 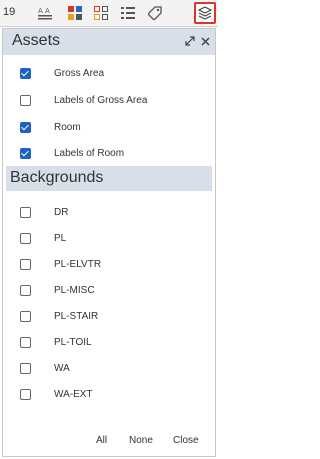 I want to click on background-item-pl-stair: PL-STAIR, so click(x=109, y=316).